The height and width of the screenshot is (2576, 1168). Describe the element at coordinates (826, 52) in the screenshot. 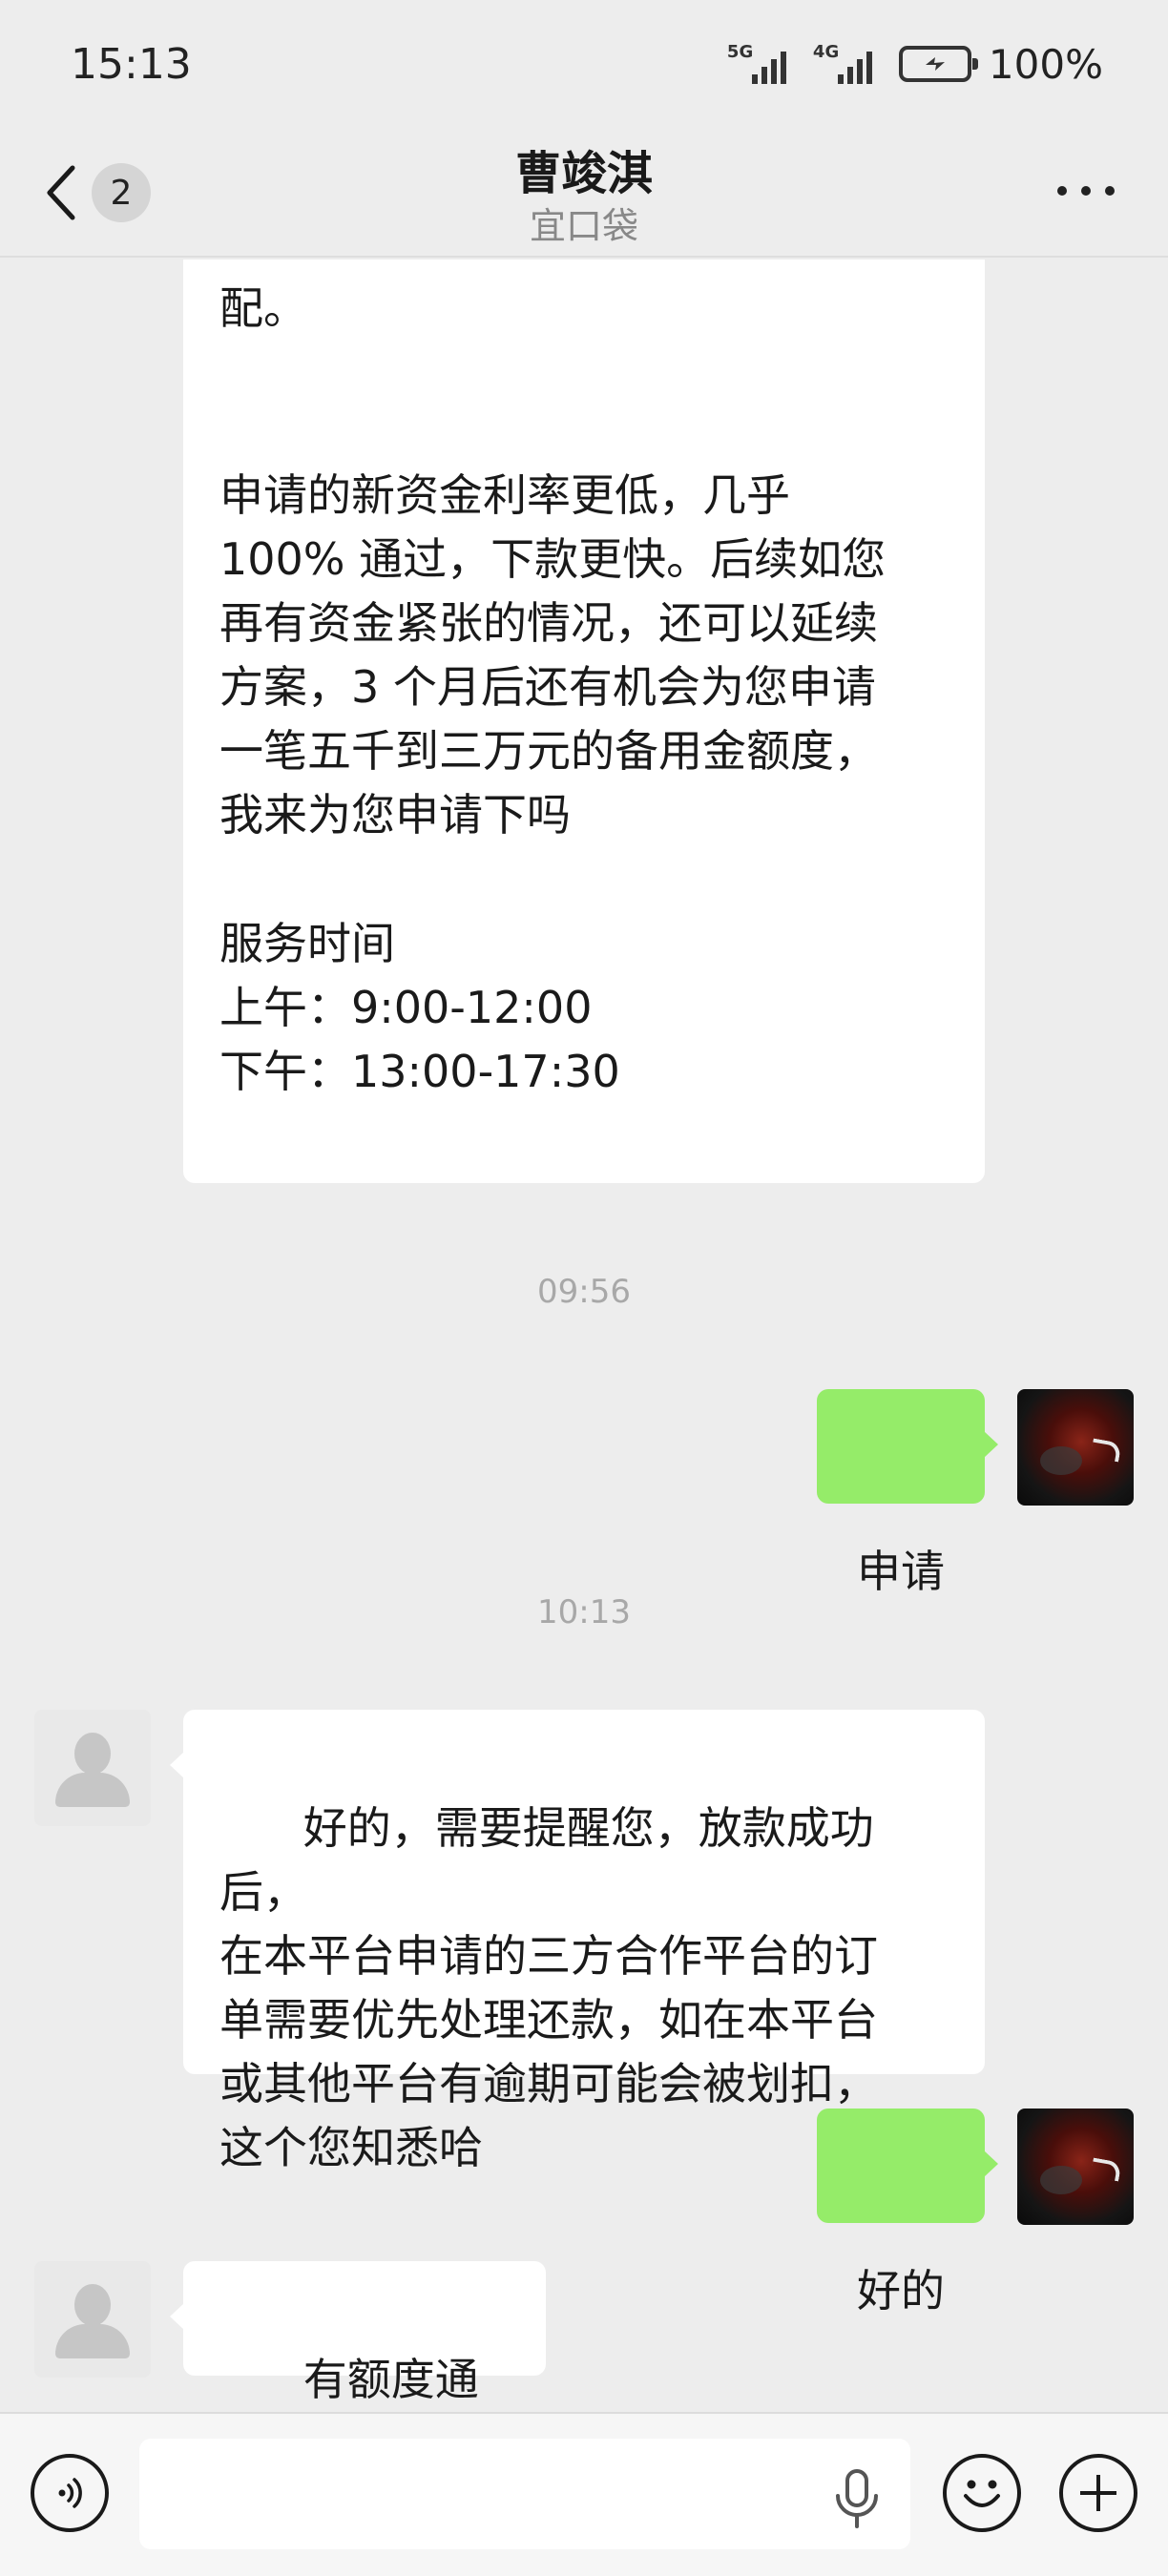

I see `network-label-4g: 4G` at that location.